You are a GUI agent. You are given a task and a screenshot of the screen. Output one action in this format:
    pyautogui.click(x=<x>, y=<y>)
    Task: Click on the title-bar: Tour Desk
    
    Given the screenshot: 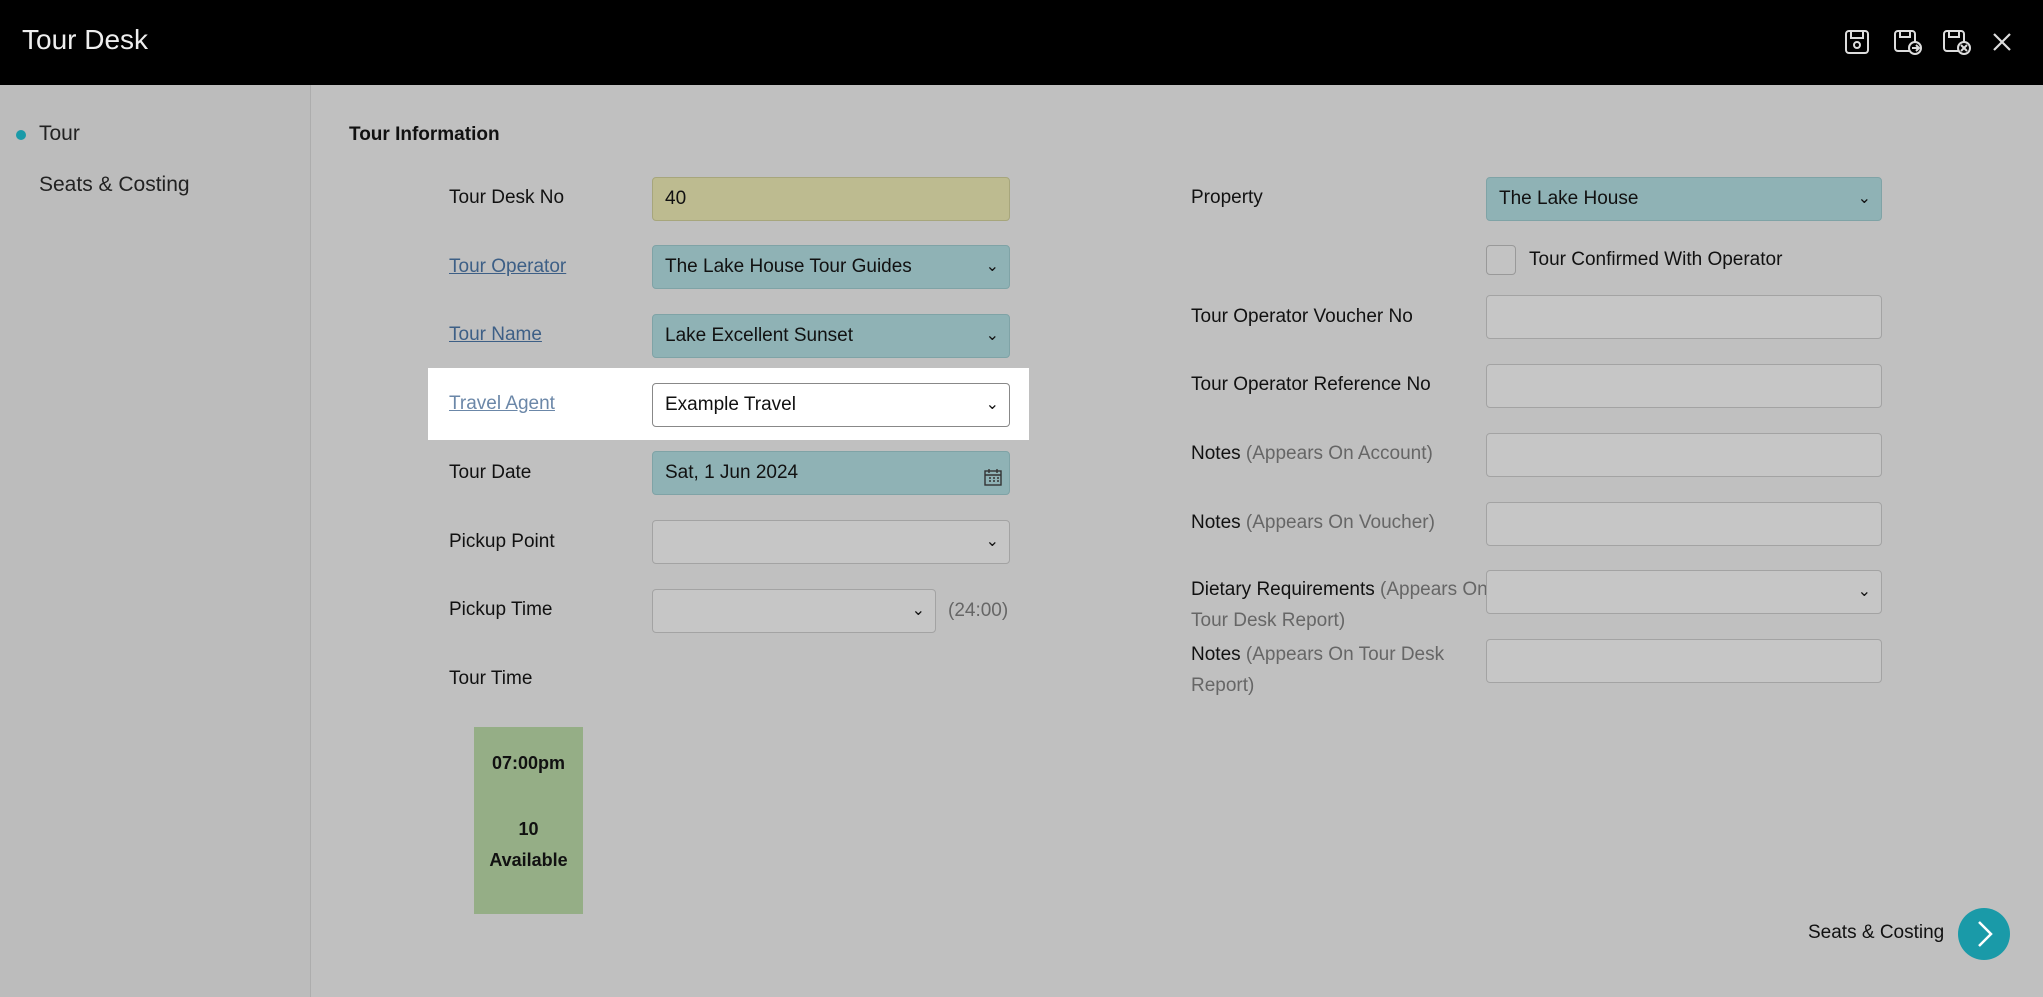 What is the action you would take?
    pyautogui.click(x=1021, y=42)
    